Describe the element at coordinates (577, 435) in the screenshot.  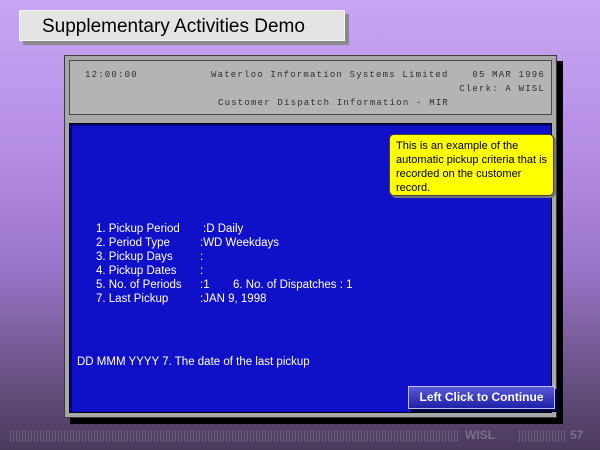
I see `page-number: 57` at that location.